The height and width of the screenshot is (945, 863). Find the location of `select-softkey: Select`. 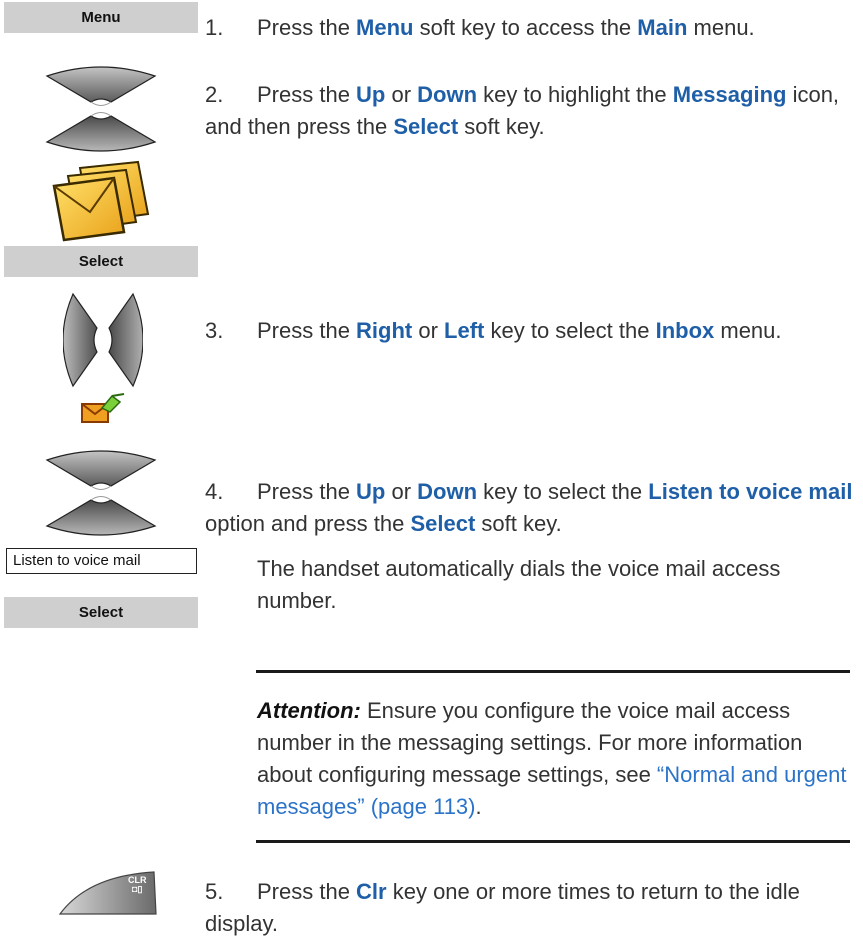

select-softkey: Select is located at coordinates (101, 261).